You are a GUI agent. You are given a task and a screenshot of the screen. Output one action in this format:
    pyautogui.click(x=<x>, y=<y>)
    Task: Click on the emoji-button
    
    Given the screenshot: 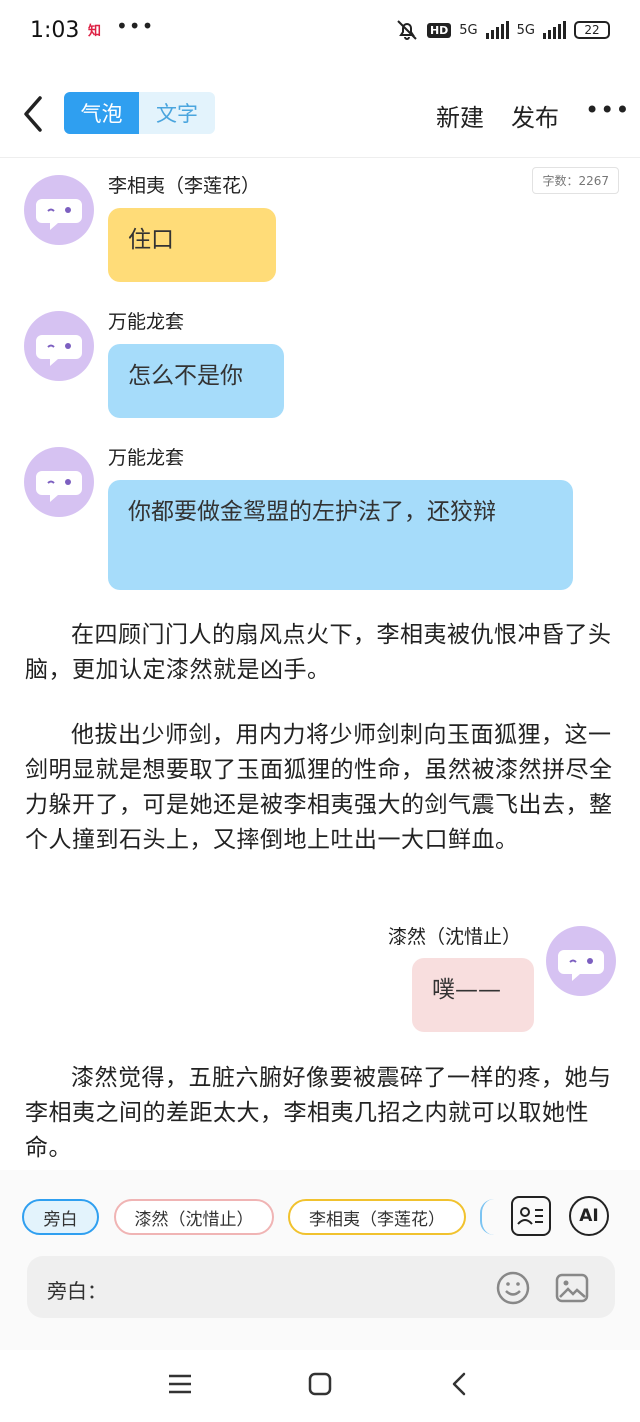 What is the action you would take?
    pyautogui.click(x=513, y=1288)
    